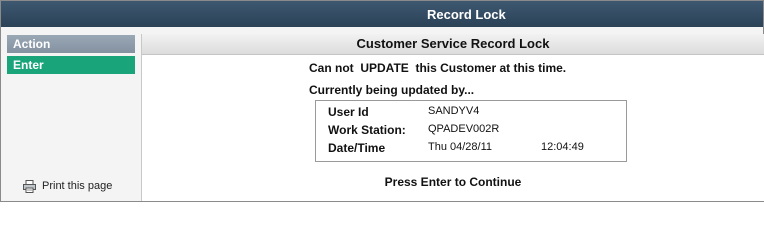  I want to click on enter-action-button: Enter, so click(71, 65).